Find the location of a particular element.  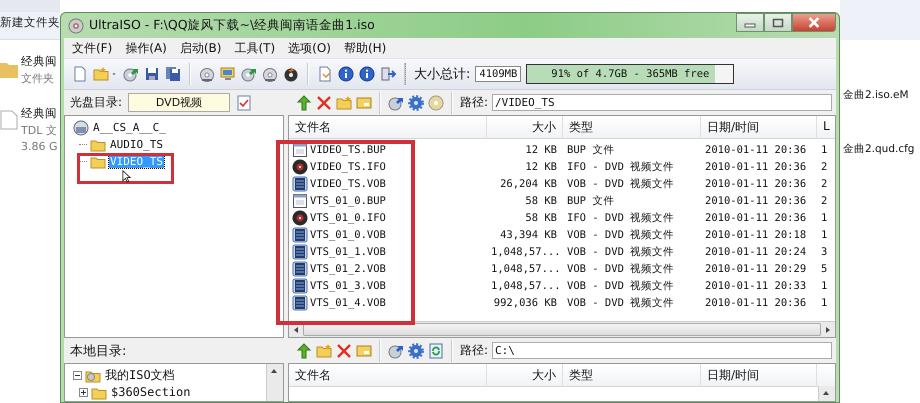

tree-item: A__CS_A__C_ is located at coordinates (129, 127).